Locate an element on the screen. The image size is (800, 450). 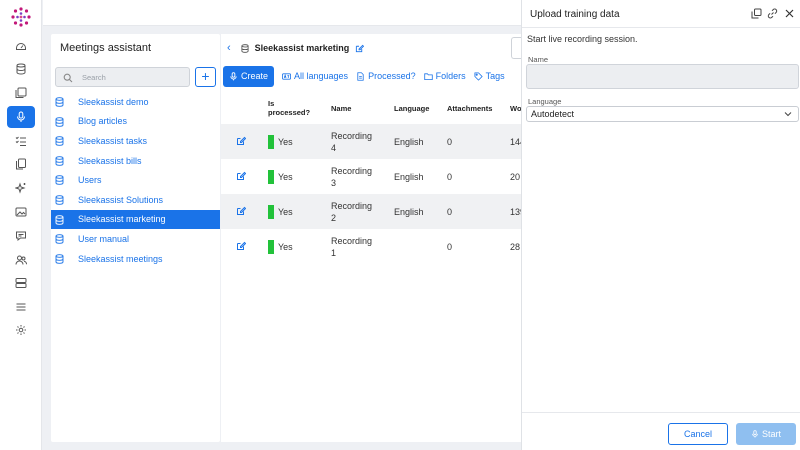
dataset-item: Sleekassist meetings is located at coordinates (135, 259).